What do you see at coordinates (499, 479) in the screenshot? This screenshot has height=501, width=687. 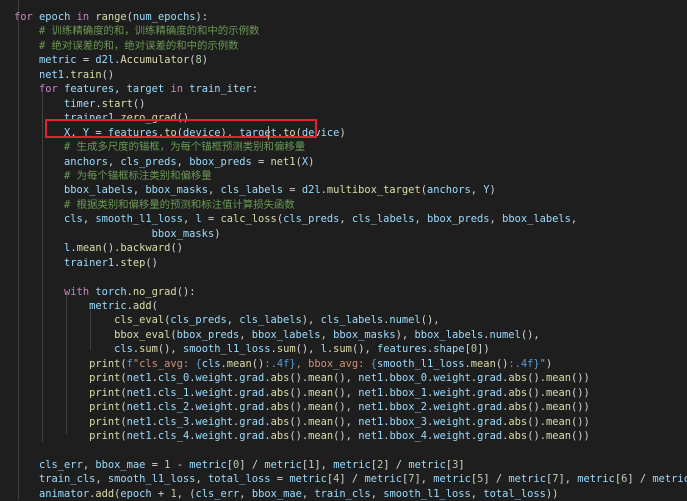 I see `code-token: /` at bounding box center [499, 479].